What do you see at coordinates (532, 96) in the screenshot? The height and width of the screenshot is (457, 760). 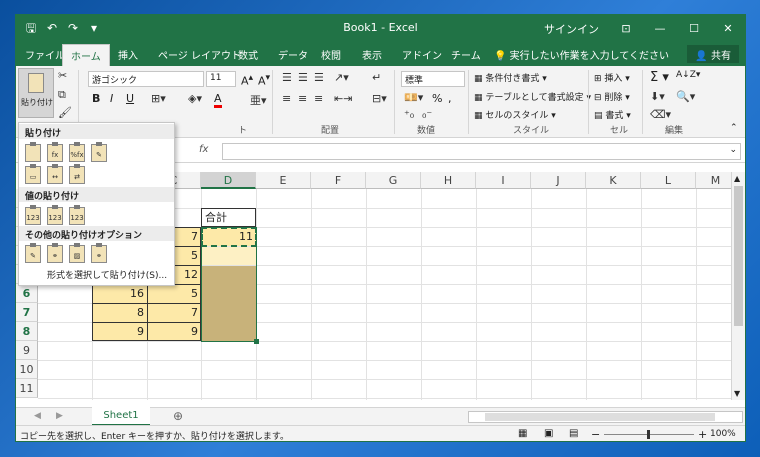 I see `format-as-table-button: ▦ テーブルとして書式設定 ▾` at bounding box center [532, 96].